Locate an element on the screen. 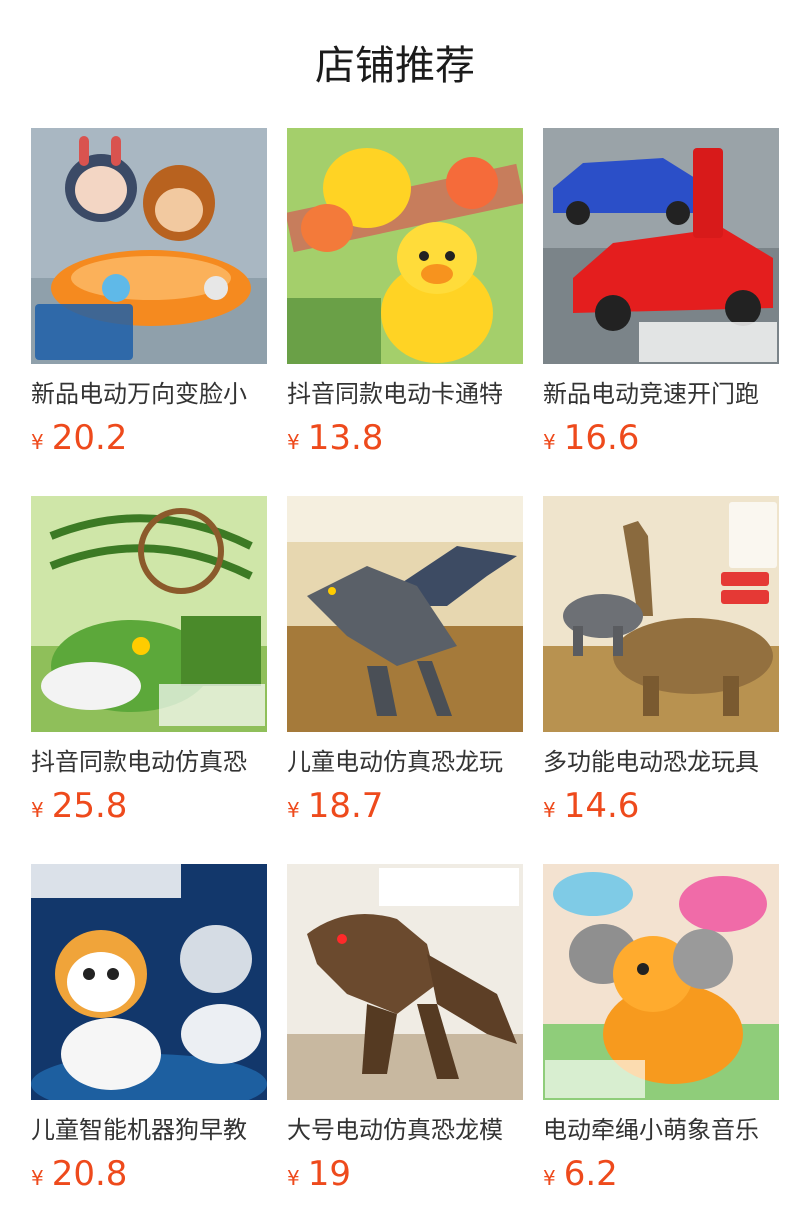 Image resolution: width=790 pixels, height=1232 pixels. product-price: ¥19 is located at coordinates (319, 1174).